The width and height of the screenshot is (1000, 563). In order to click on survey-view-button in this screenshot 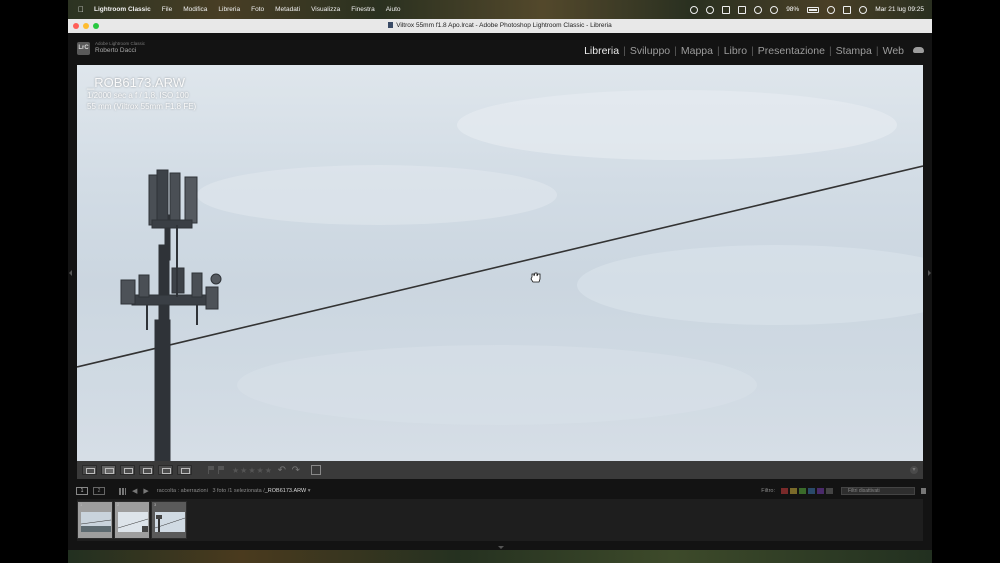, I will do `click(146, 470)`.